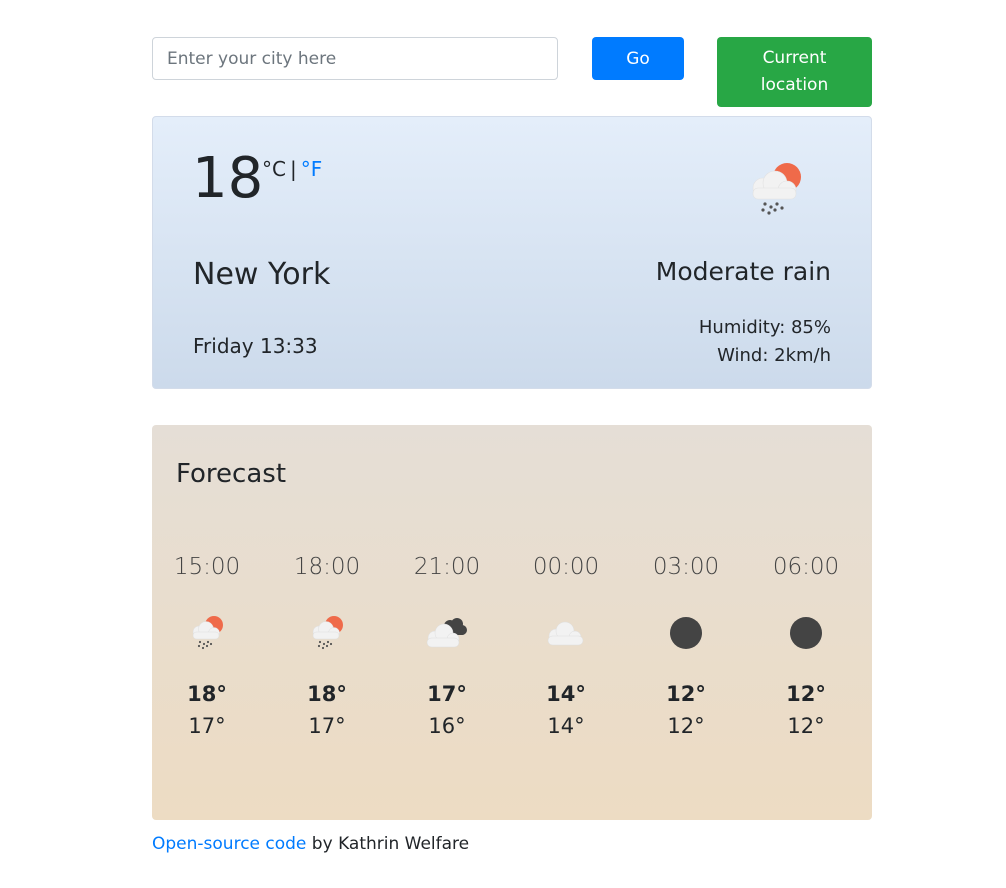 The width and height of the screenshot is (1006, 888). What do you see at coordinates (686, 567) in the screenshot?
I see `forecast-time: 03:00` at bounding box center [686, 567].